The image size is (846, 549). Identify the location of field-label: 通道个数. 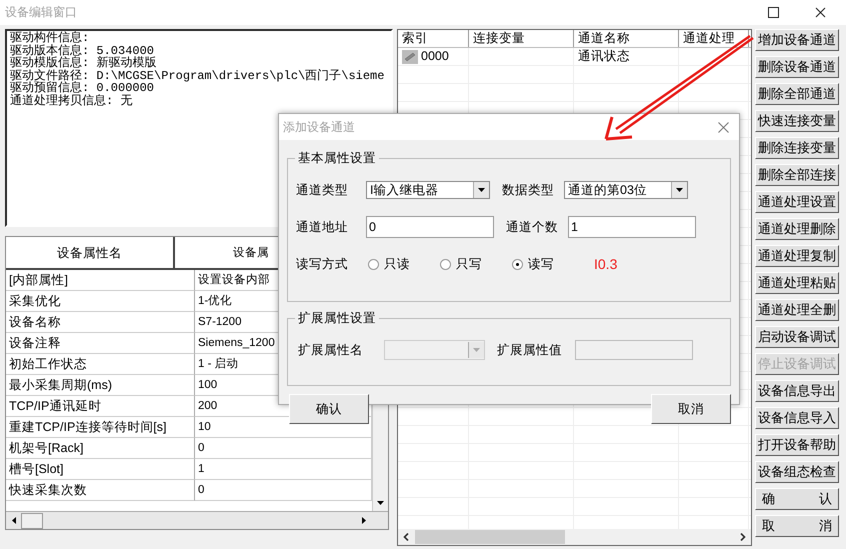
(532, 227).